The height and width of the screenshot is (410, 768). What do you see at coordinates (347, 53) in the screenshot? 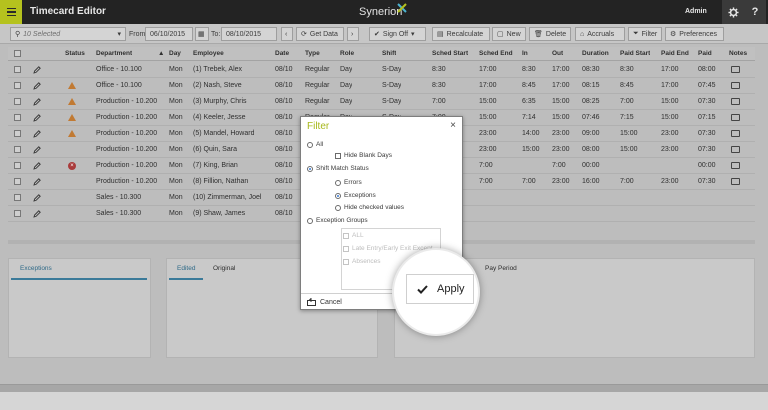
I see `col-role: Role` at bounding box center [347, 53].